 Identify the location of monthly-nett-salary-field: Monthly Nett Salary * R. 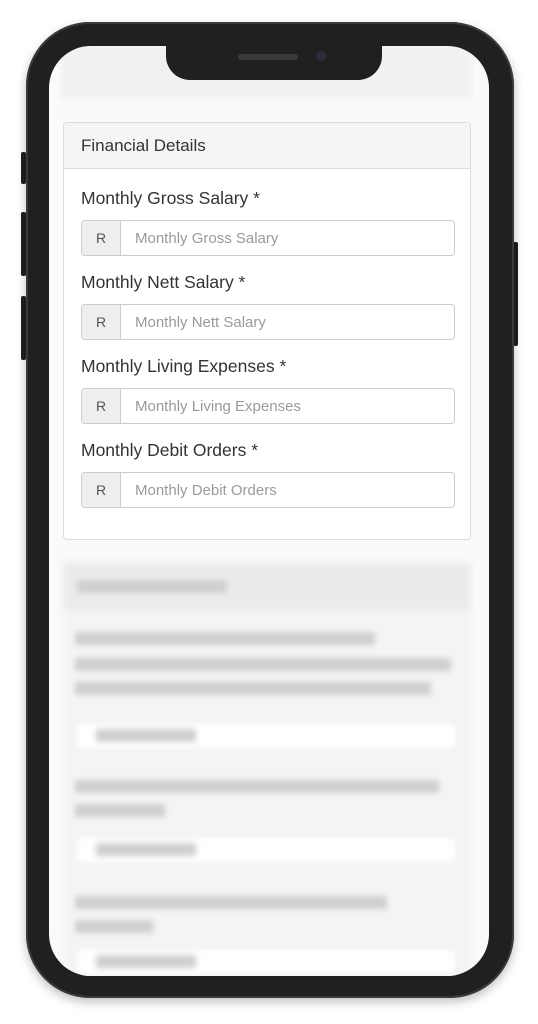
(268, 305).